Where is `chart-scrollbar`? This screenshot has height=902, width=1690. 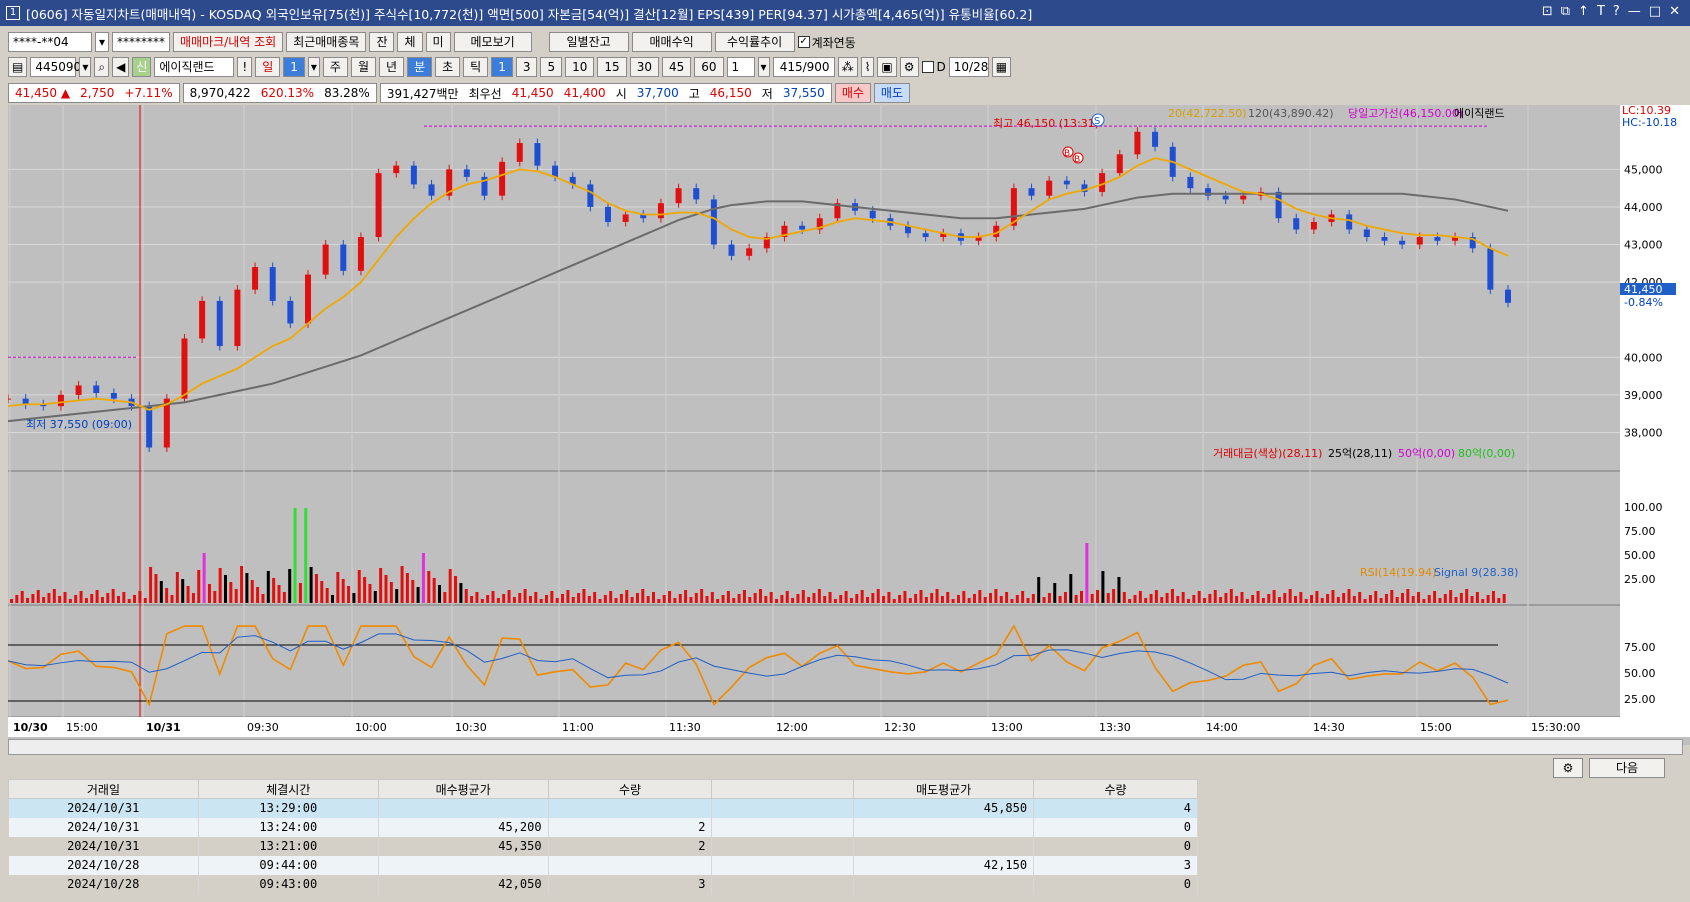 chart-scrollbar is located at coordinates (845, 747).